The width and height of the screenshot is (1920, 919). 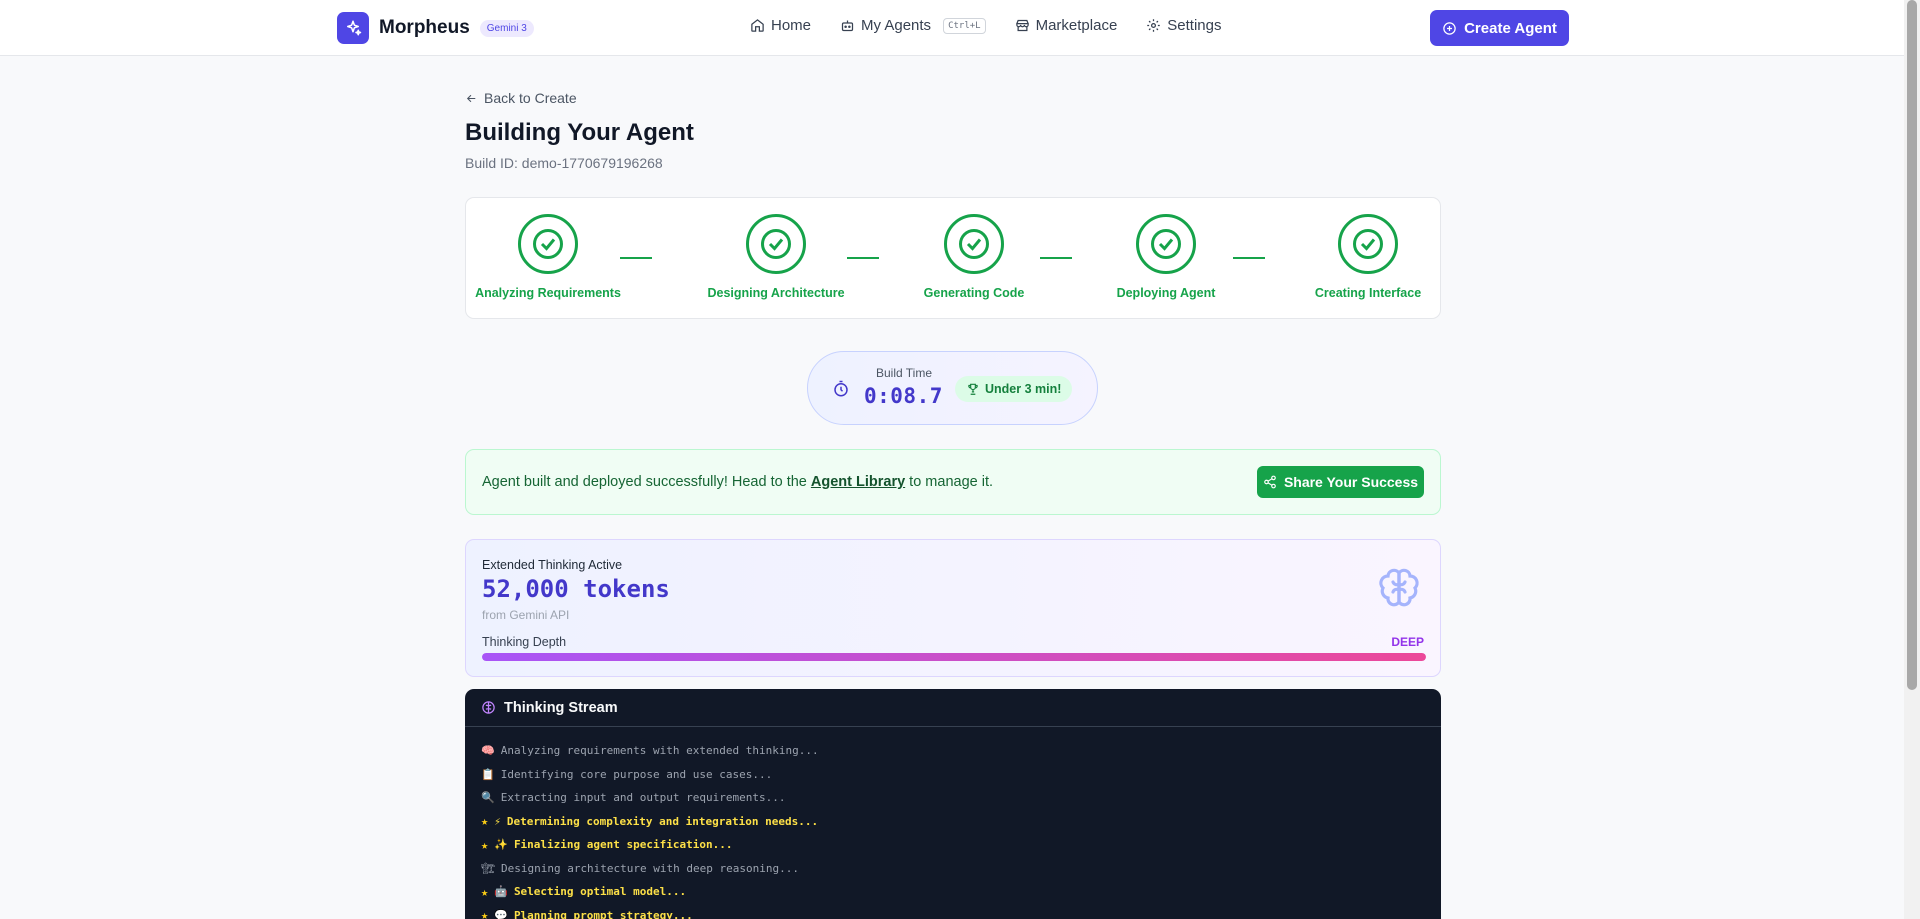 I want to click on back-to-create-link: Back to Create, so click(x=521, y=98).